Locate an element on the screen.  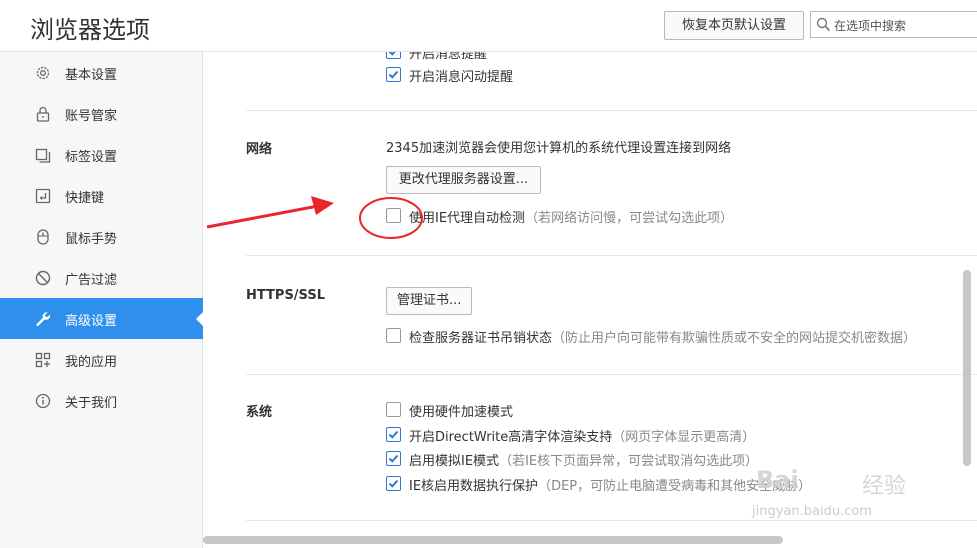
sidebar-item-label: 我的应用 is located at coordinates (91, 362).